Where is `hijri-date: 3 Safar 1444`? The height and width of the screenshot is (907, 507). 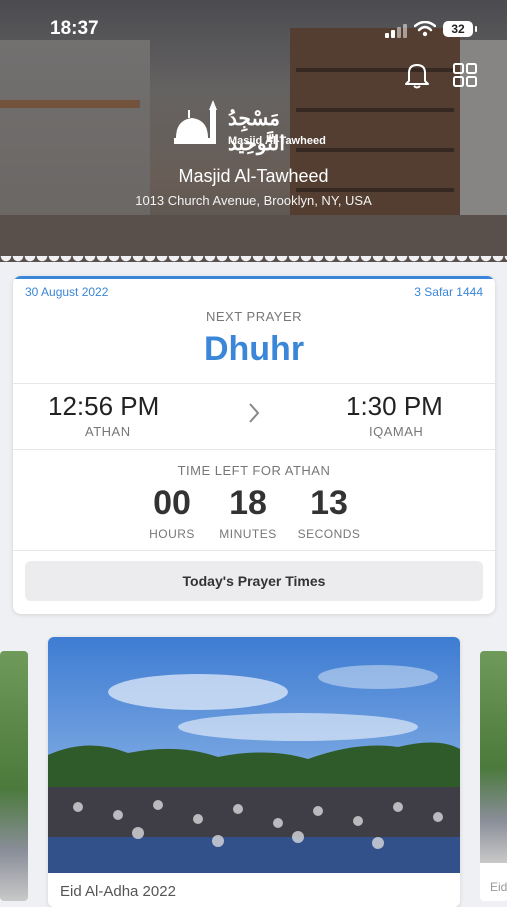 hijri-date: 3 Safar 1444 is located at coordinates (448, 292).